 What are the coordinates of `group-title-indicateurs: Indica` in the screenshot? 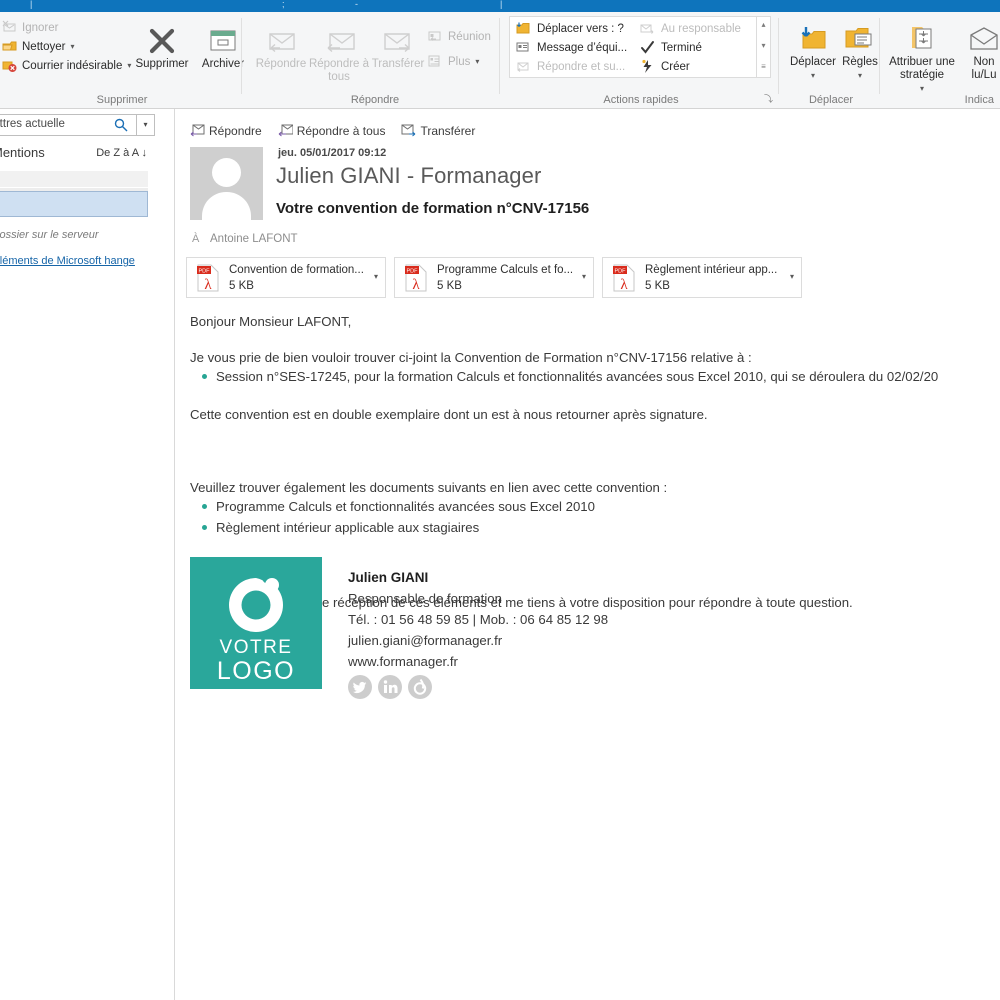 It's located at (979, 100).